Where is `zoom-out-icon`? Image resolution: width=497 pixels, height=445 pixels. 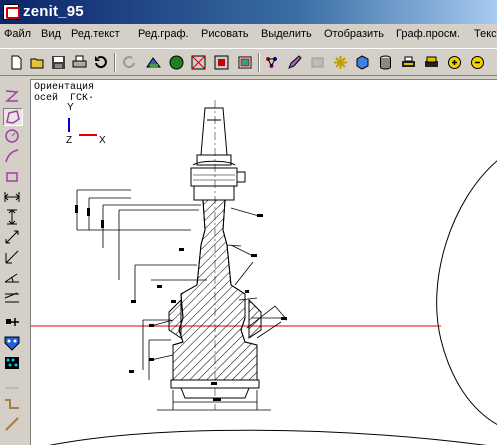 zoom-out-icon is located at coordinates (477, 62).